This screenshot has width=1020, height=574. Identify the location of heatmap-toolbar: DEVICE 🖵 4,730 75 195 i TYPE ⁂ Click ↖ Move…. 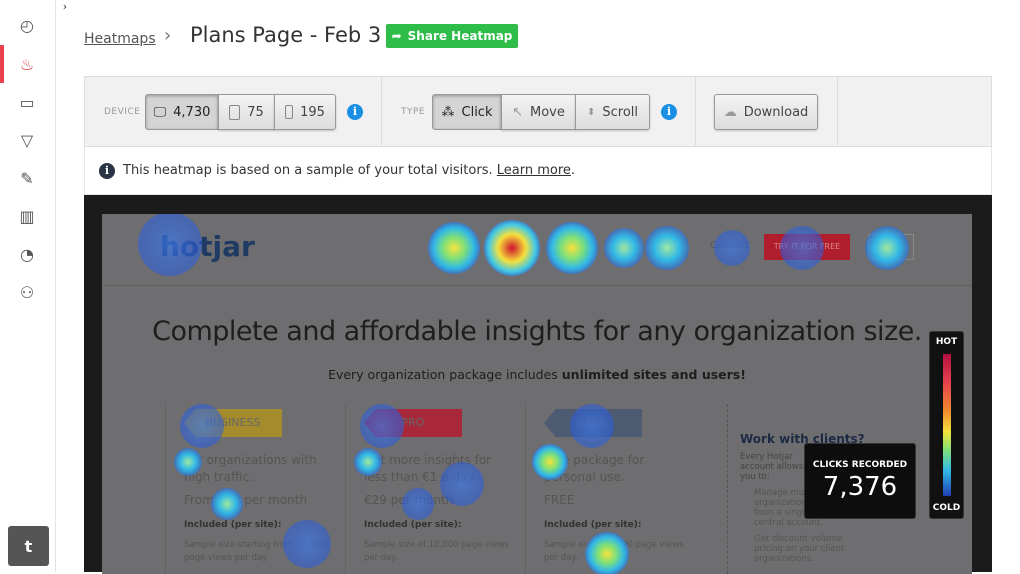
(538, 111).